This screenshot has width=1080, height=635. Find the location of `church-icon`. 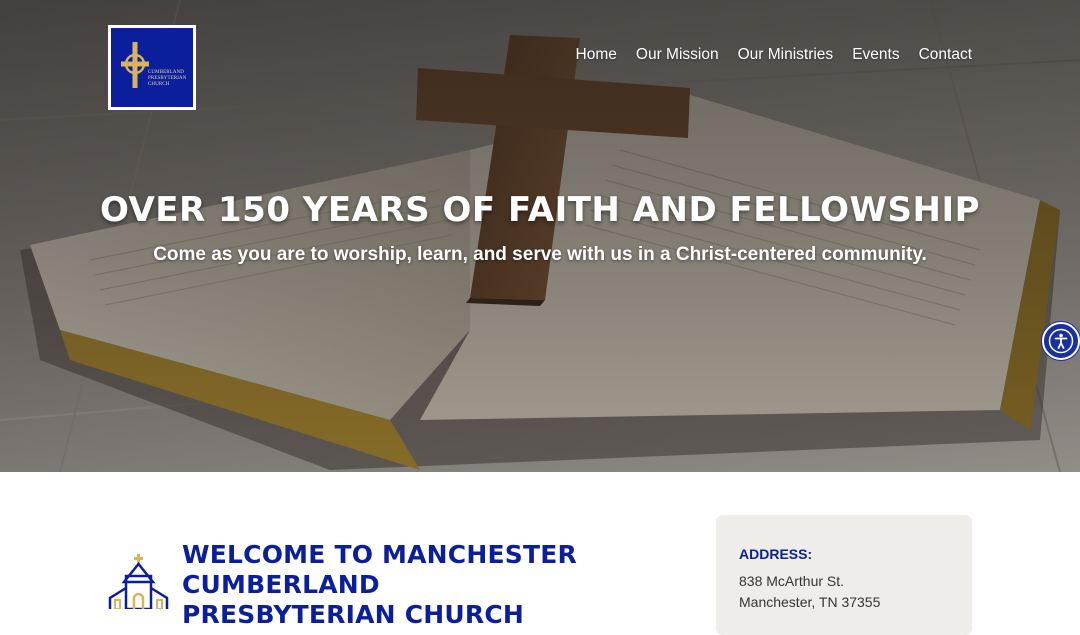

church-icon is located at coordinates (138, 581).